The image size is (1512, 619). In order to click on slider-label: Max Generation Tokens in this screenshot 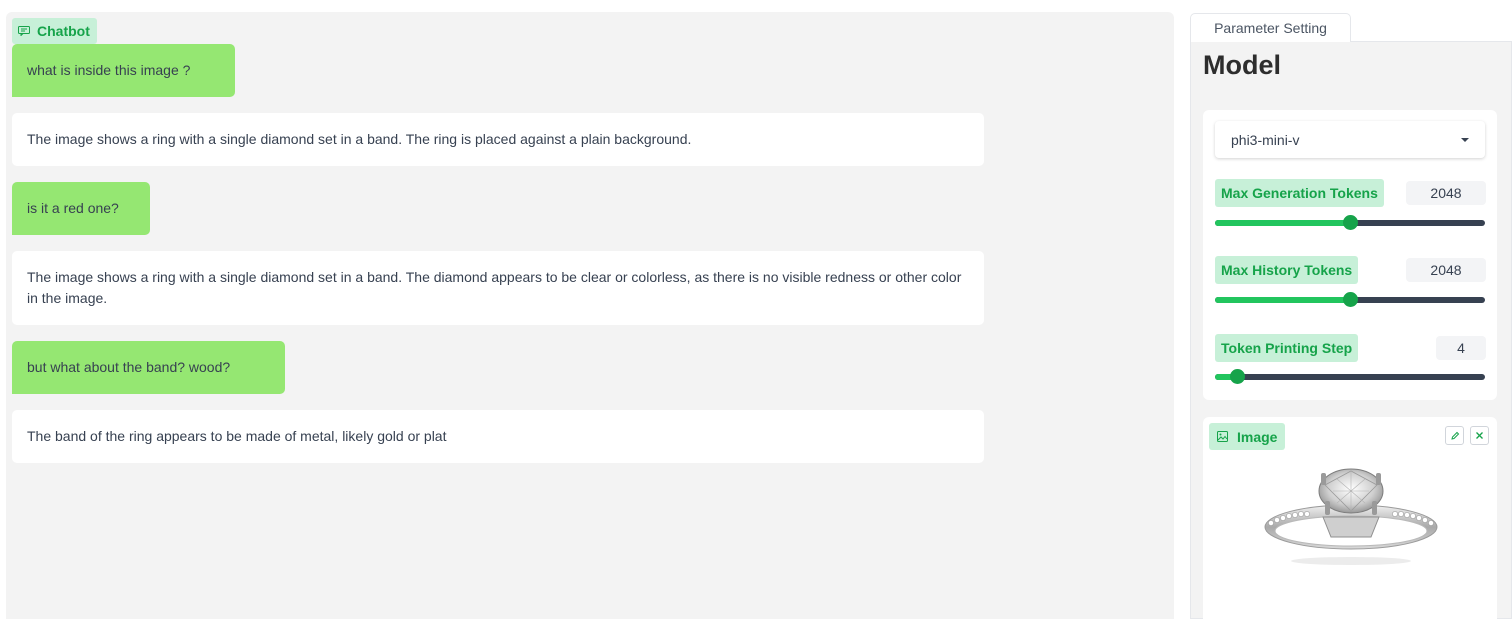, I will do `click(1299, 193)`.